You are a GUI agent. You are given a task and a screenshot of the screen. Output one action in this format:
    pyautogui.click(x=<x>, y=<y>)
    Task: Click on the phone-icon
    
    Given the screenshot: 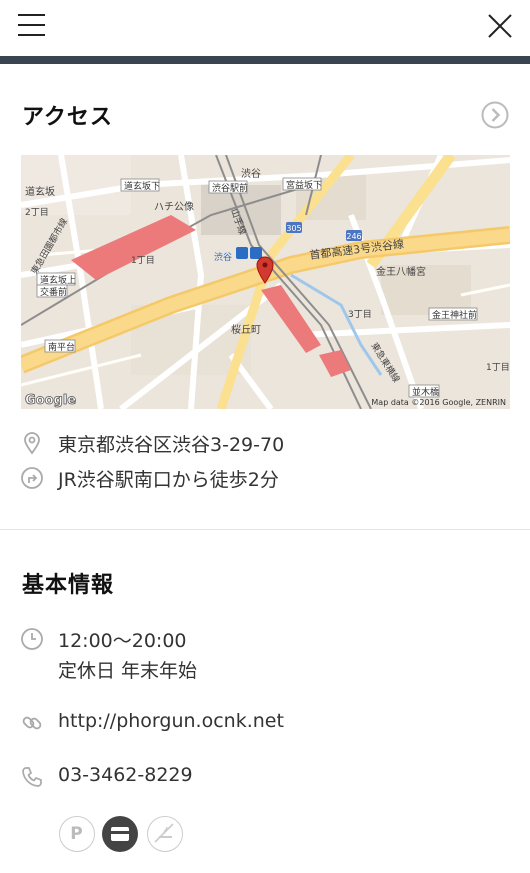 What is the action you would take?
    pyautogui.click(x=32, y=777)
    